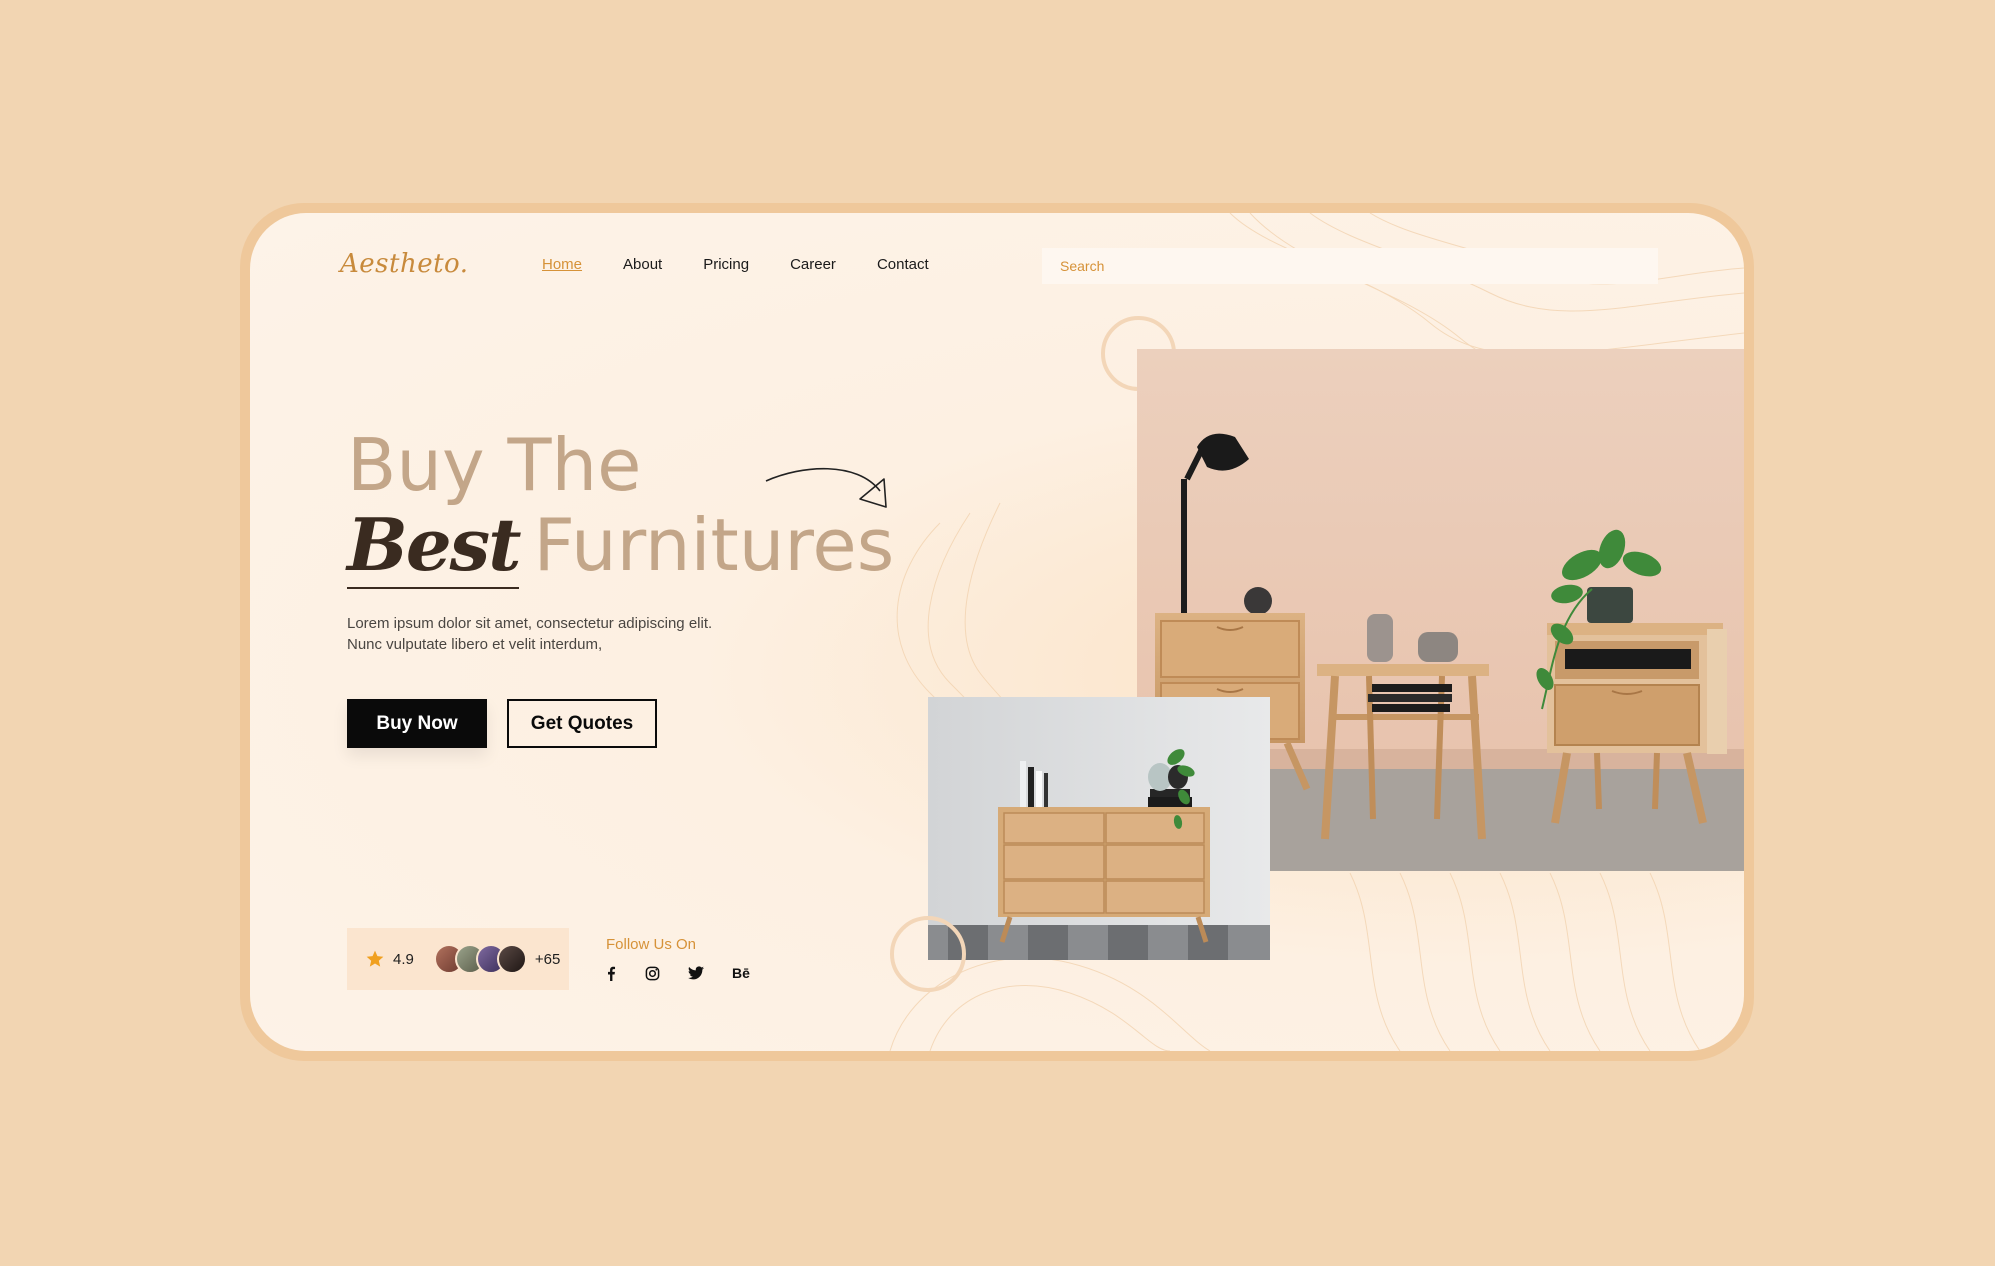 Image resolution: width=1995 pixels, height=1266 pixels. What do you see at coordinates (741, 973) in the screenshot?
I see `behance-icon: Bē` at bounding box center [741, 973].